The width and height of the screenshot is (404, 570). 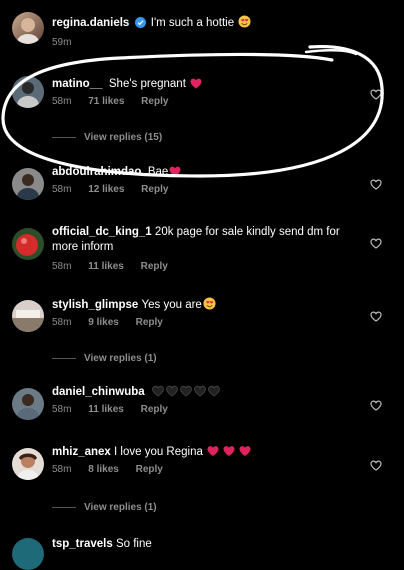 I want to click on comment-text: Yes you are, so click(x=171, y=305).